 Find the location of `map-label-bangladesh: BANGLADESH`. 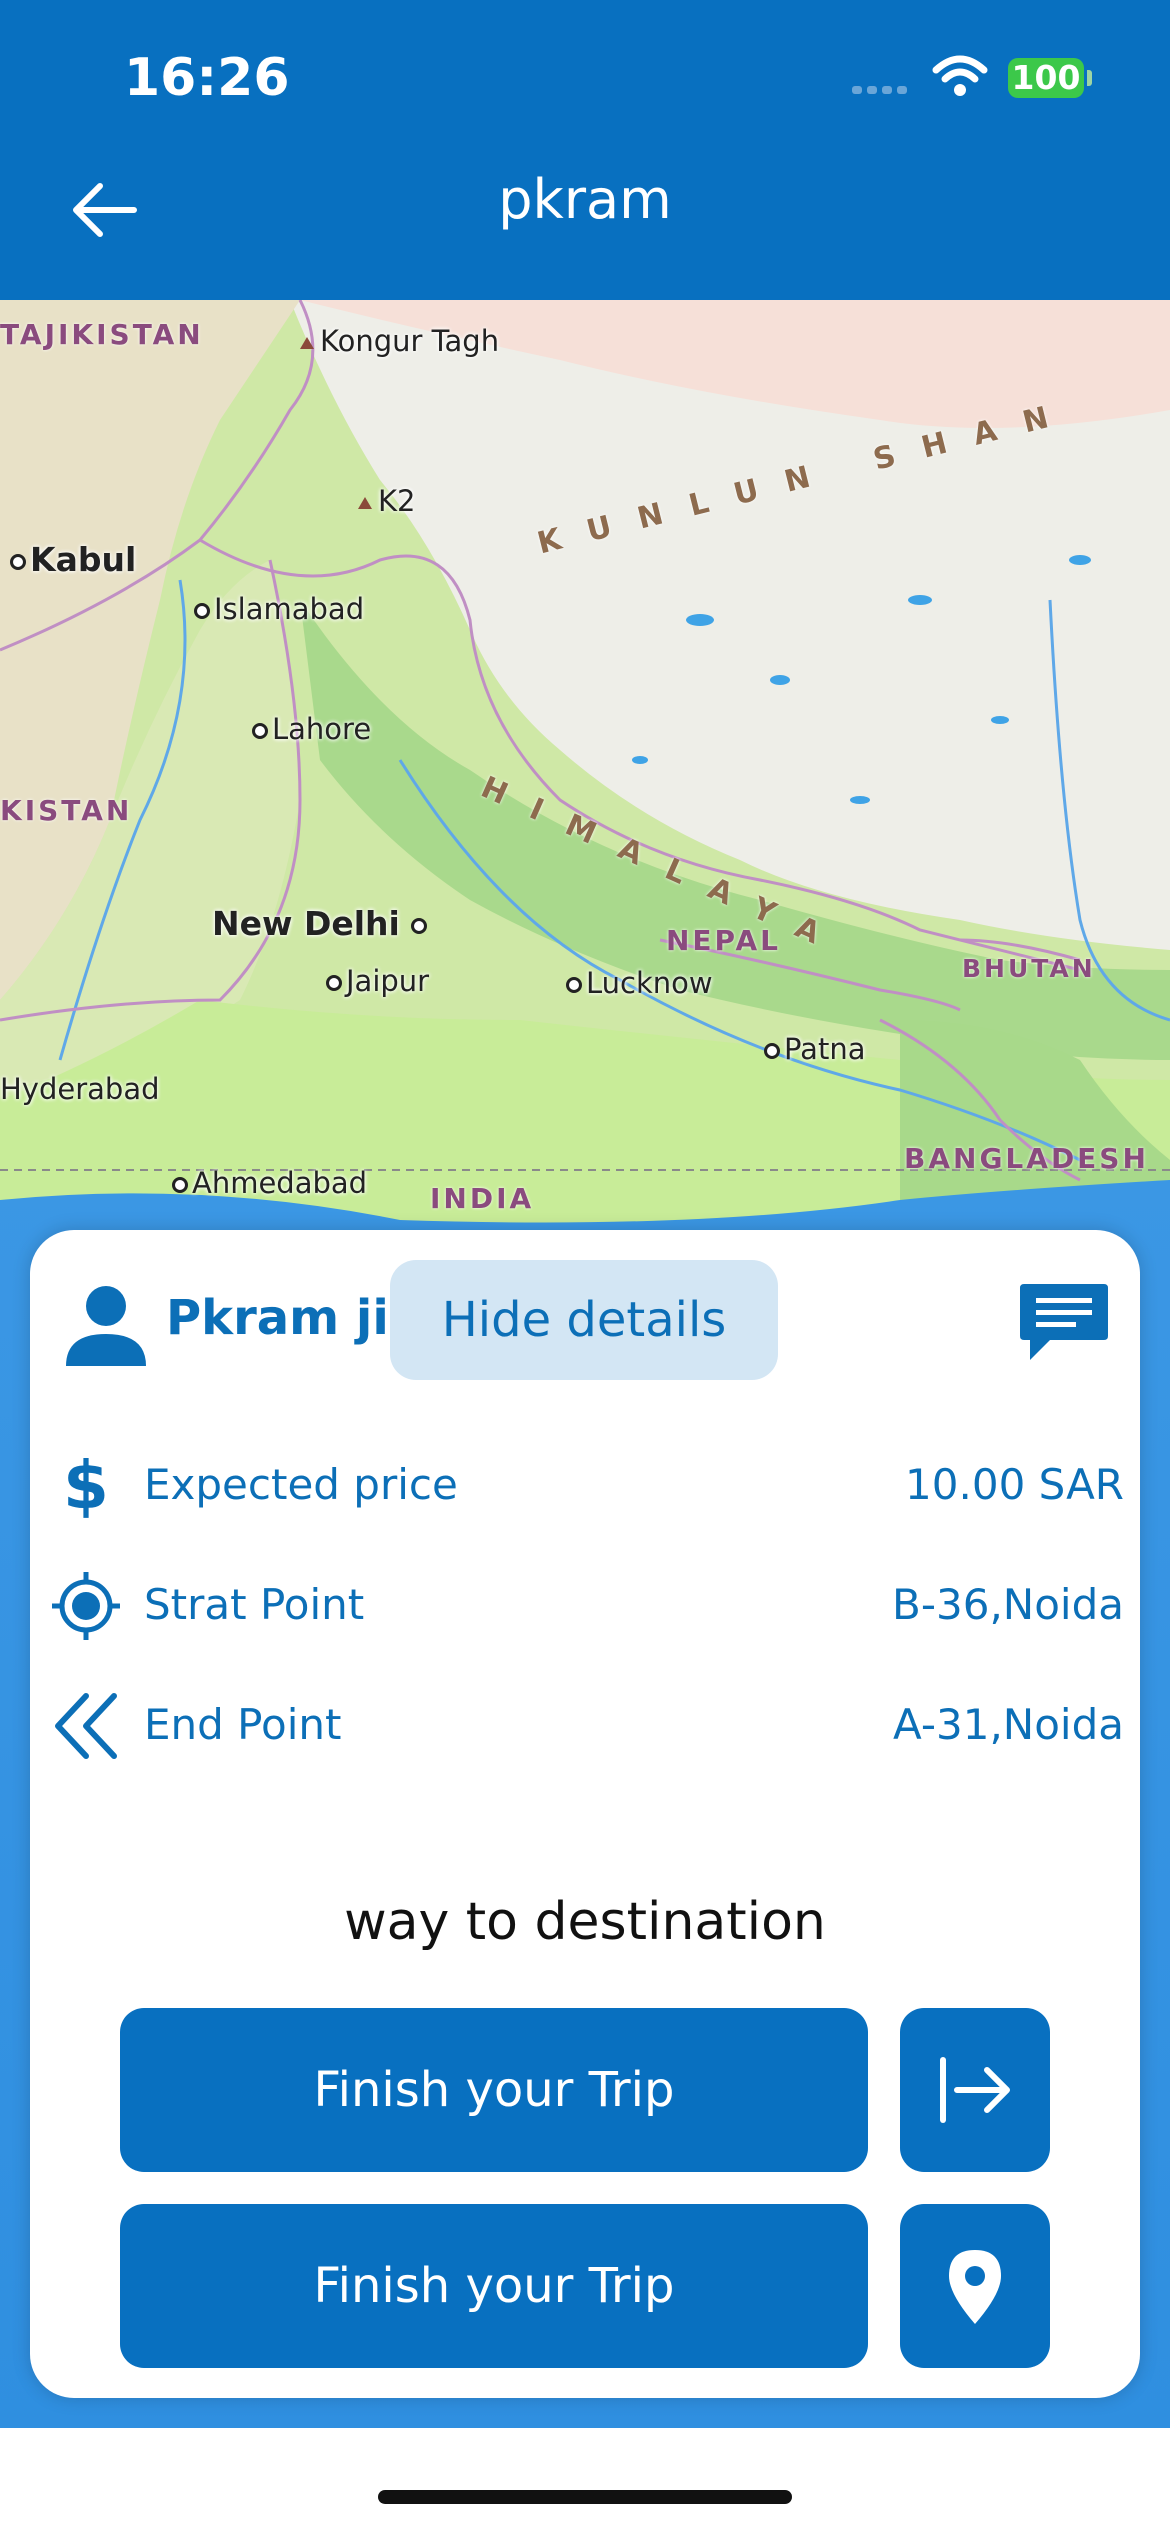

map-label-bangladesh: BANGLADESH is located at coordinates (1026, 1158).